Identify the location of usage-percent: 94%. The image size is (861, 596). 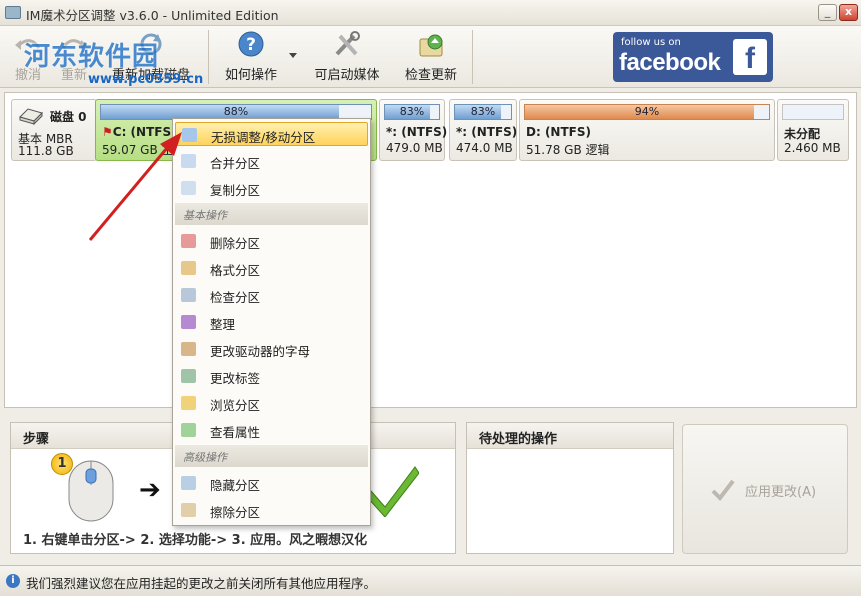
(647, 111).